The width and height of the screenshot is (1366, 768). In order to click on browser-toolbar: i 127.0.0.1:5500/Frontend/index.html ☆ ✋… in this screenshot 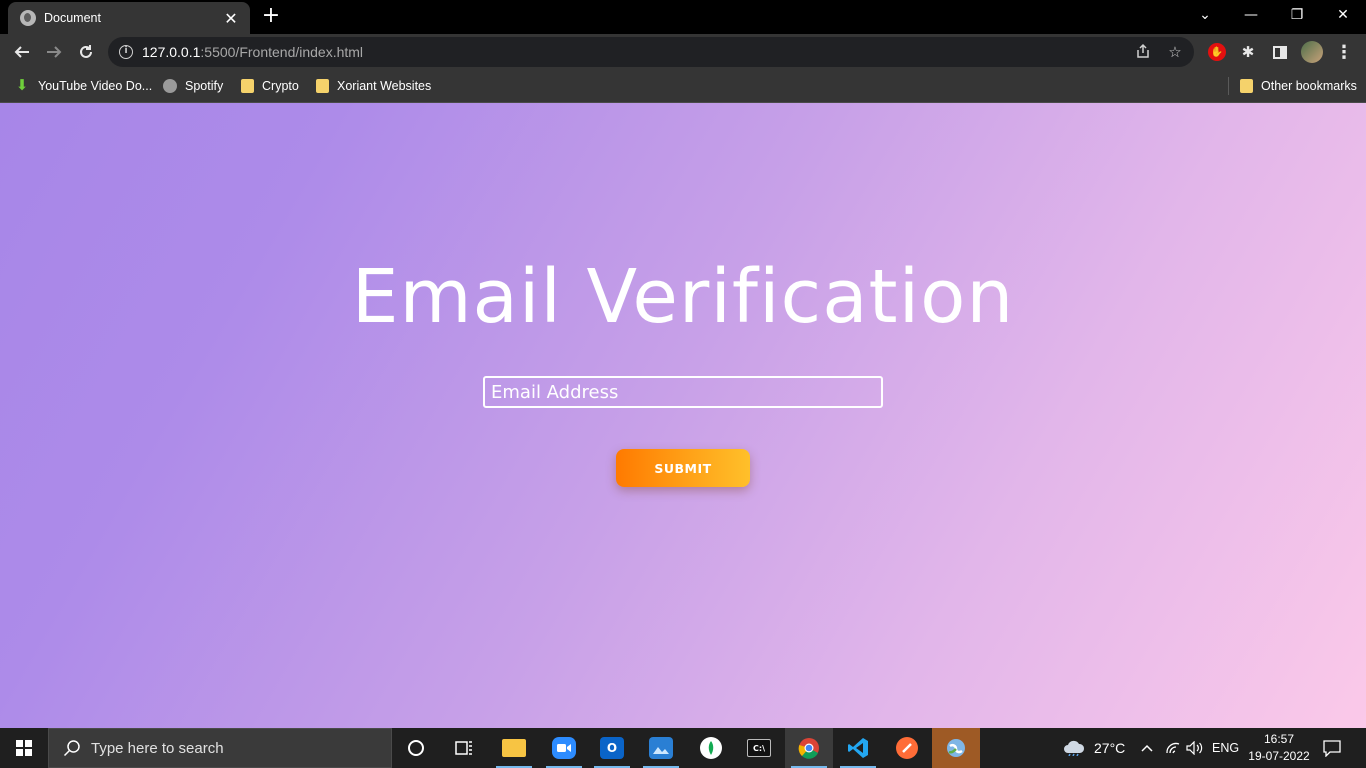, I will do `click(683, 52)`.